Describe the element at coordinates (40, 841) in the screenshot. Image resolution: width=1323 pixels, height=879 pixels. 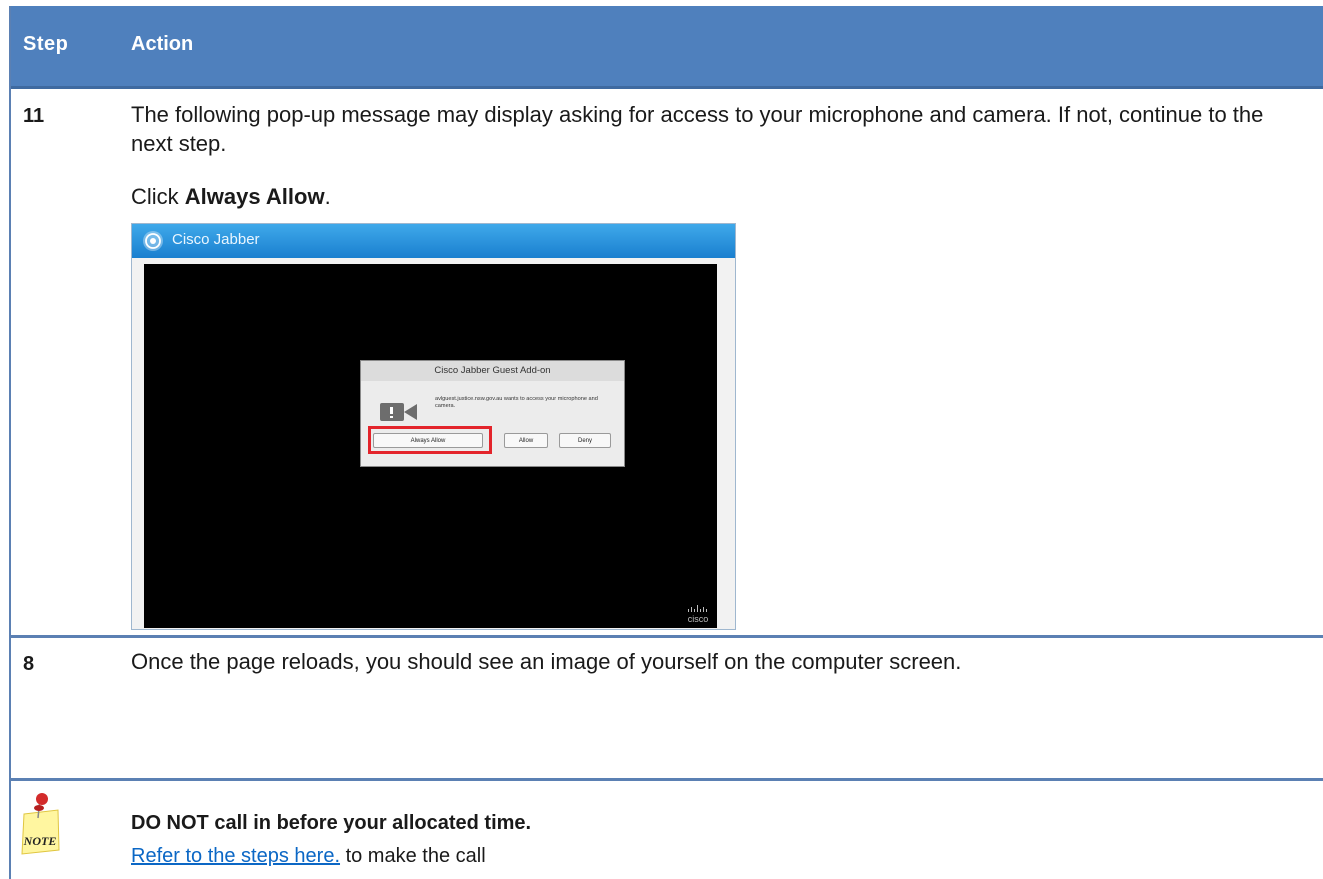
I see `note-icon-label: NOTE` at that location.